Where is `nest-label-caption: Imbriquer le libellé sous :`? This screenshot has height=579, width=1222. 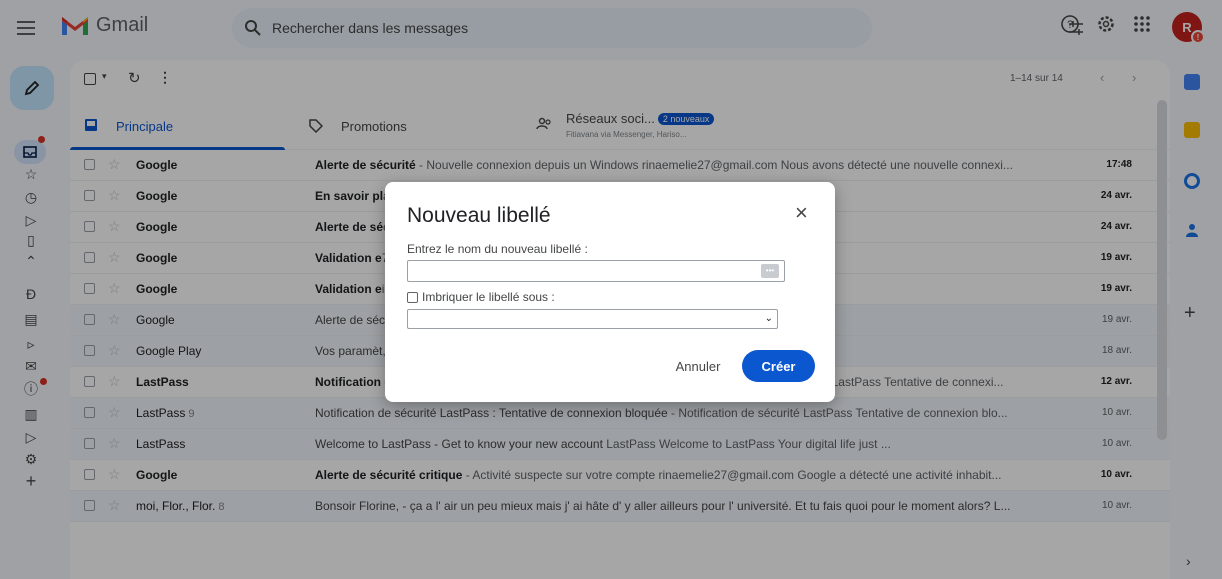 nest-label-caption: Imbriquer le libellé sous : is located at coordinates (488, 297).